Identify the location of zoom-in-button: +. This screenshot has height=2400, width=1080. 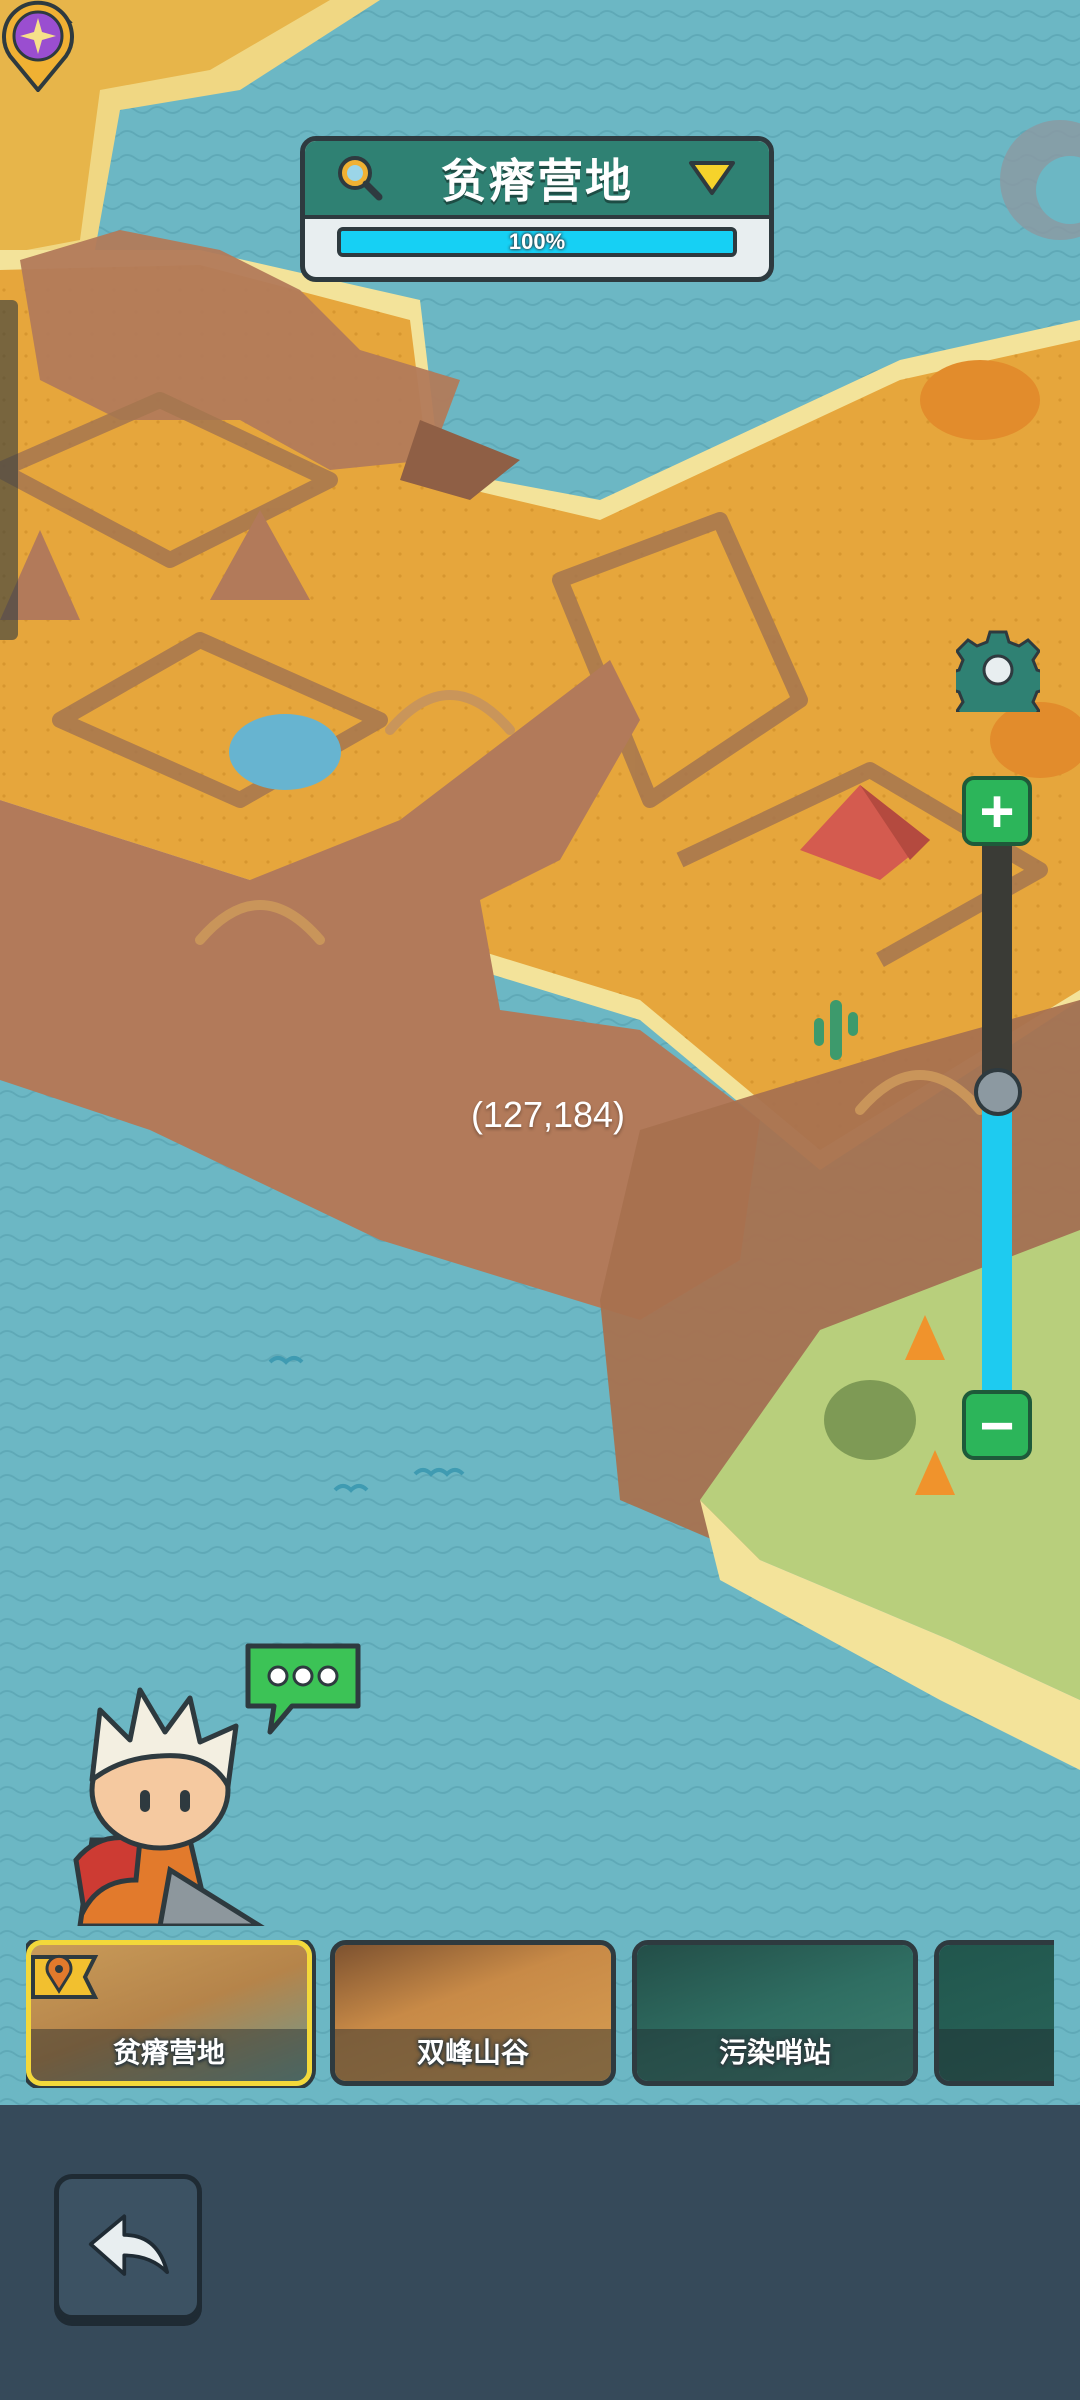
(997, 811).